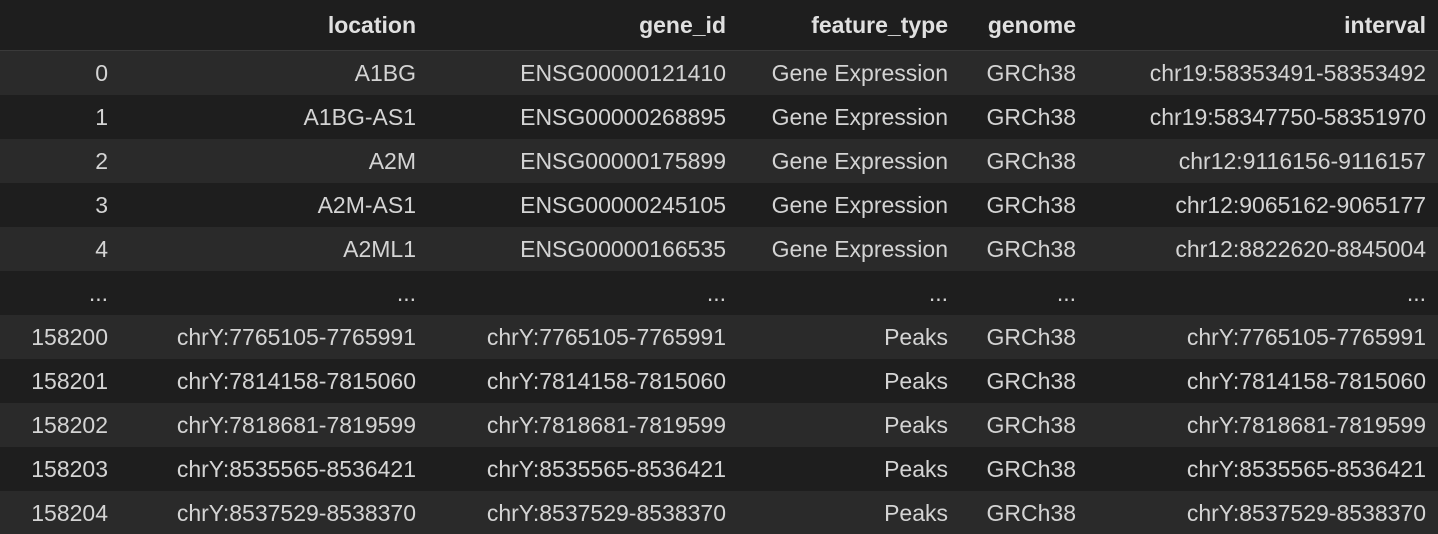 Image resolution: width=1438 pixels, height=534 pixels. Describe the element at coordinates (1300, 249) in the screenshot. I see `cell-interval: chr12:8822620-8845004` at that location.